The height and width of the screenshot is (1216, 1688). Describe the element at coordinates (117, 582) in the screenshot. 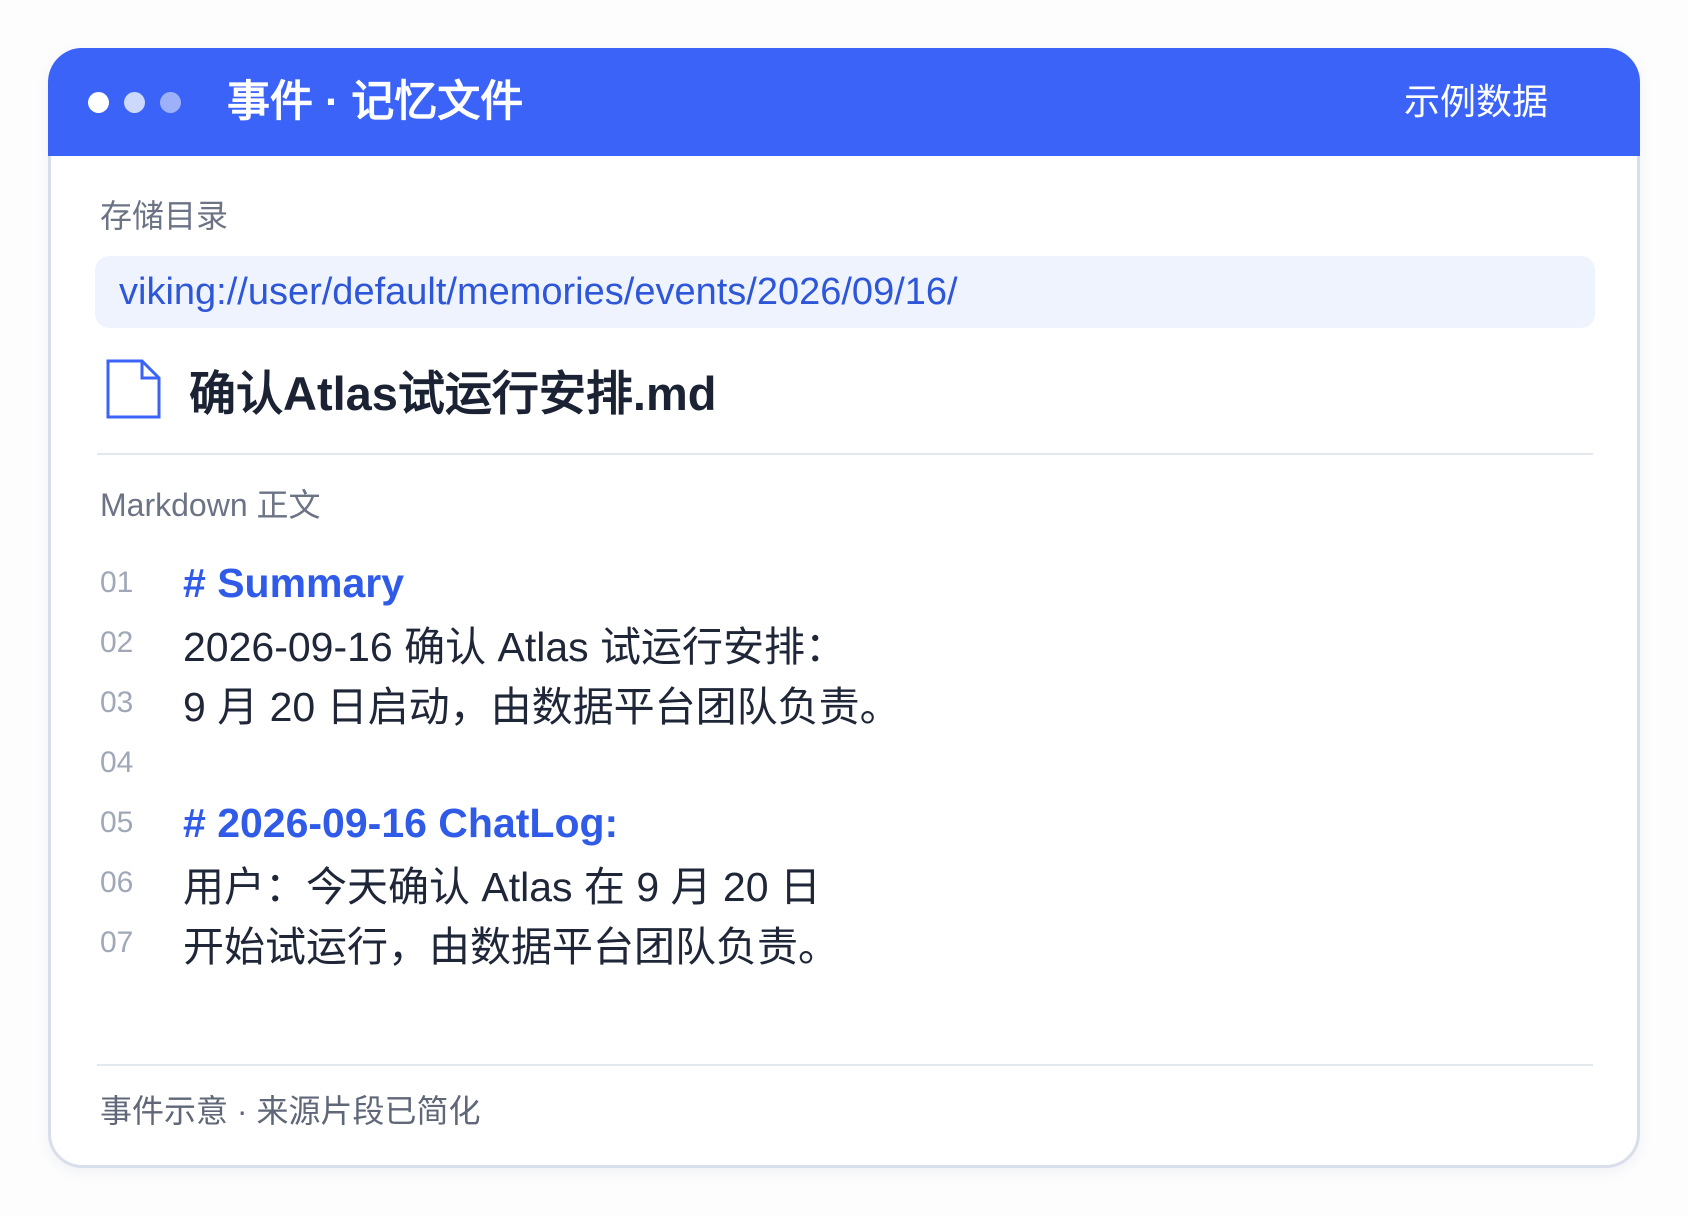

I see `line-number: 01` at that location.